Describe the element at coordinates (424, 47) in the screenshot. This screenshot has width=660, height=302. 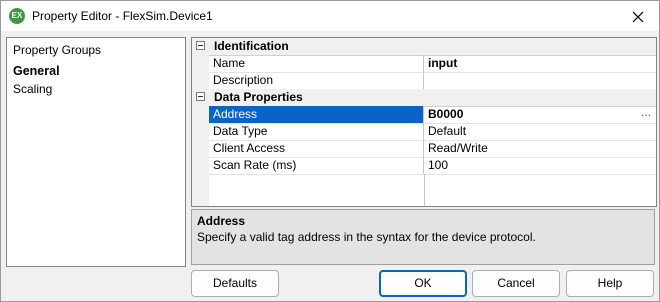
I see `category-row-identification: Identification` at that location.